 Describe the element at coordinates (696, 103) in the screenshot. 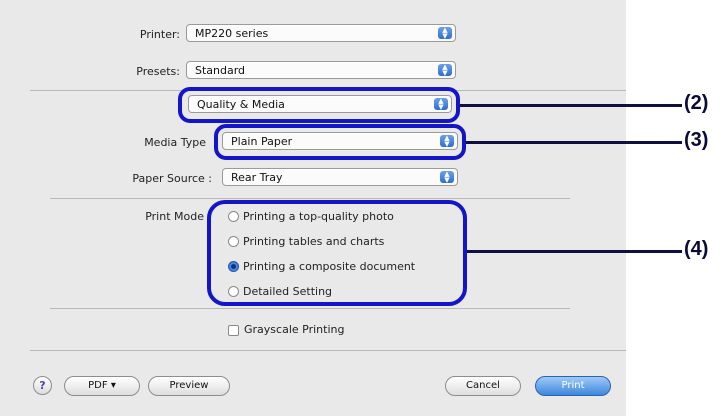

I see `callout-label-2: (2)` at that location.